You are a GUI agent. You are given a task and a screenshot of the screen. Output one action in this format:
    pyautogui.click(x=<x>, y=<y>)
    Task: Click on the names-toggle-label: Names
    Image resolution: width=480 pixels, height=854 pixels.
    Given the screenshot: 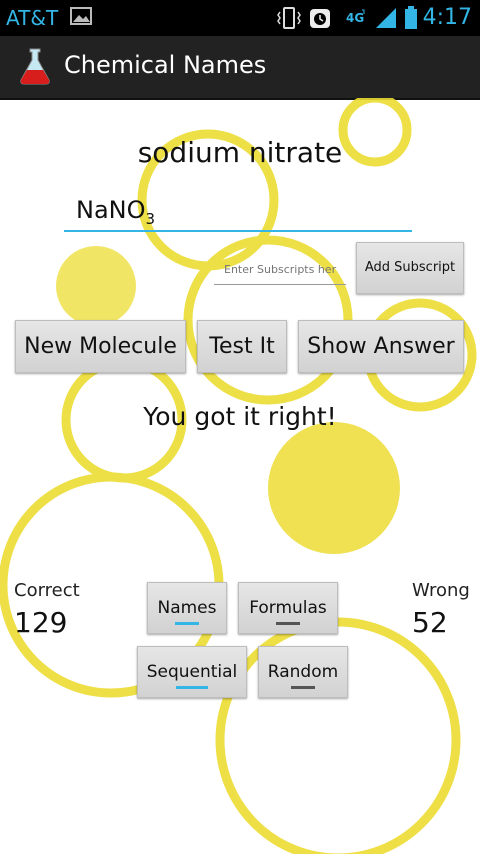 What is the action you would take?
    pyautogui.click(x=187, y=608)
    